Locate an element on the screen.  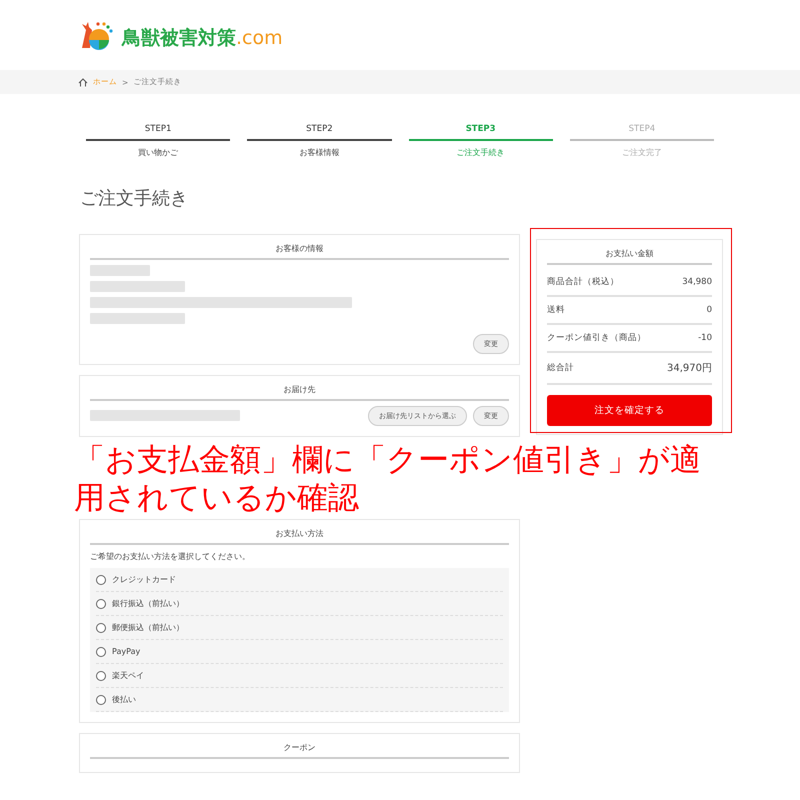
step-indicator: STEP4 ご注文完了 is located at coordinates (642, 141).